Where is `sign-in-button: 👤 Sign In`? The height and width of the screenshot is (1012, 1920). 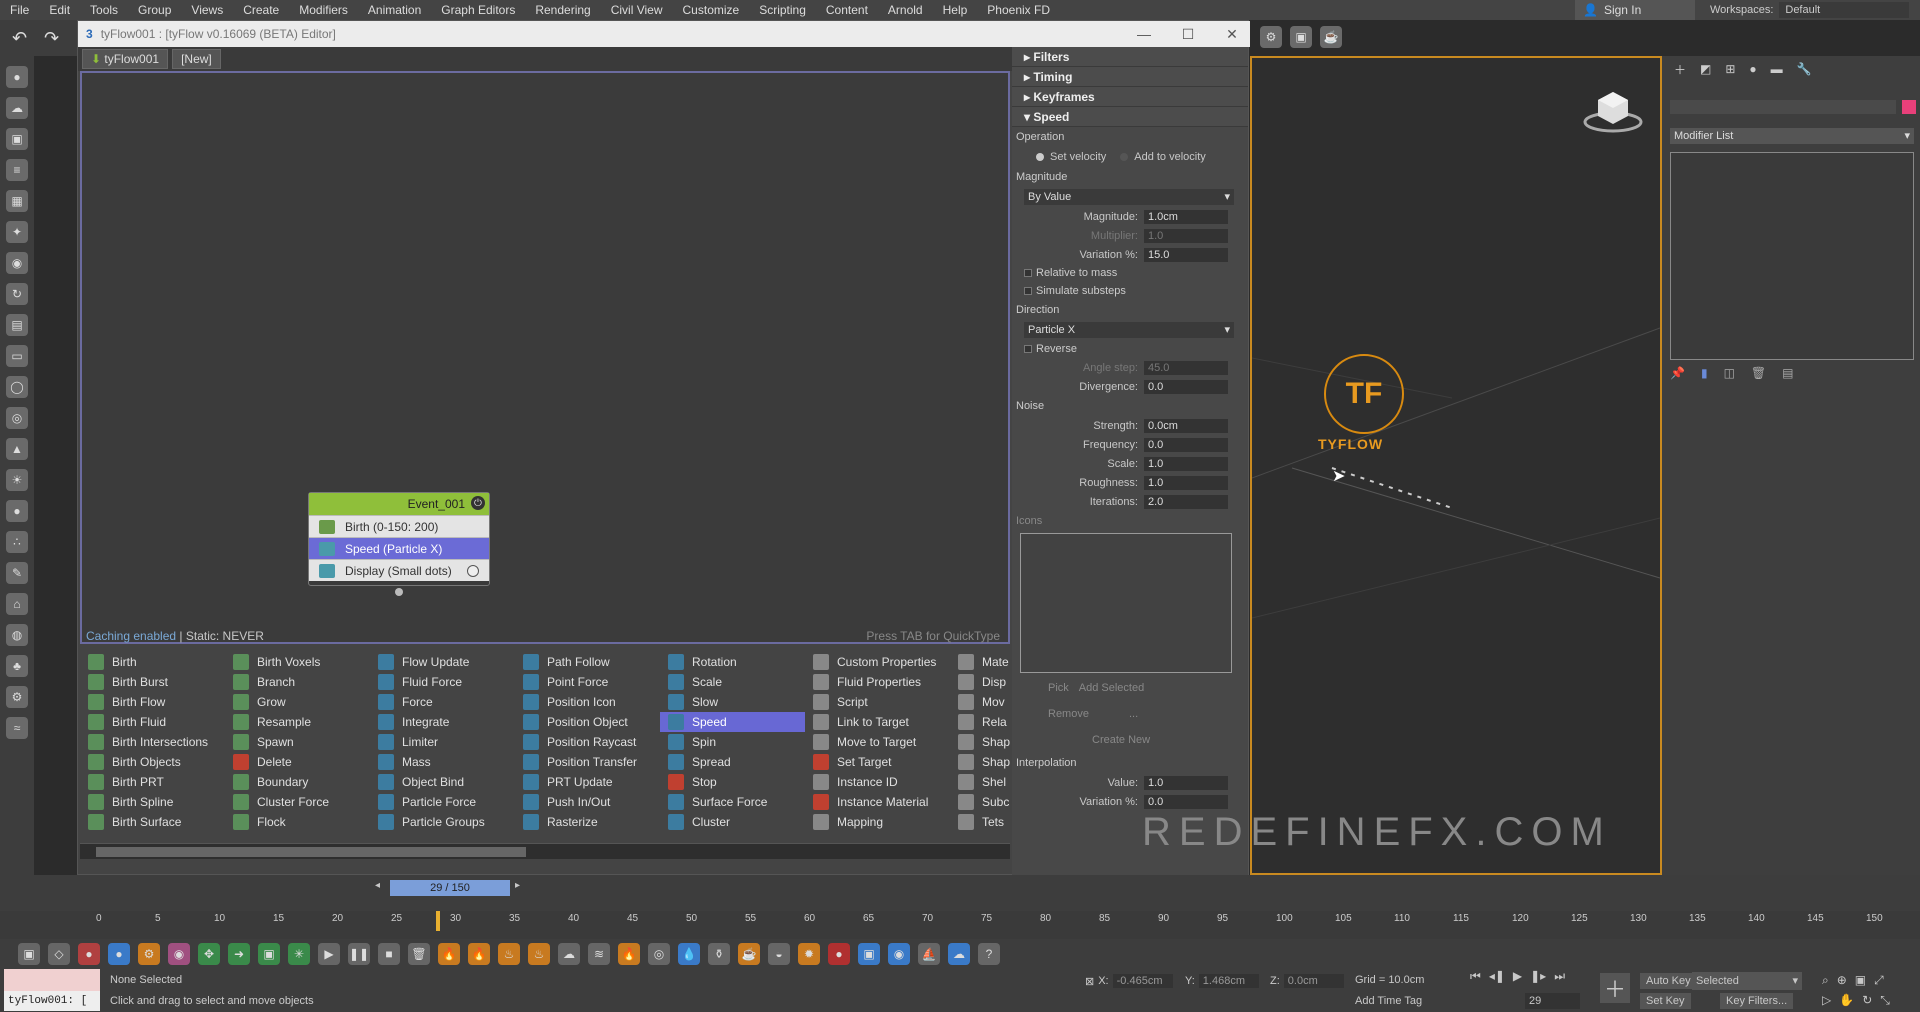
sign-in-button: 👤 Sign In is located at coordinates (1635, 10).